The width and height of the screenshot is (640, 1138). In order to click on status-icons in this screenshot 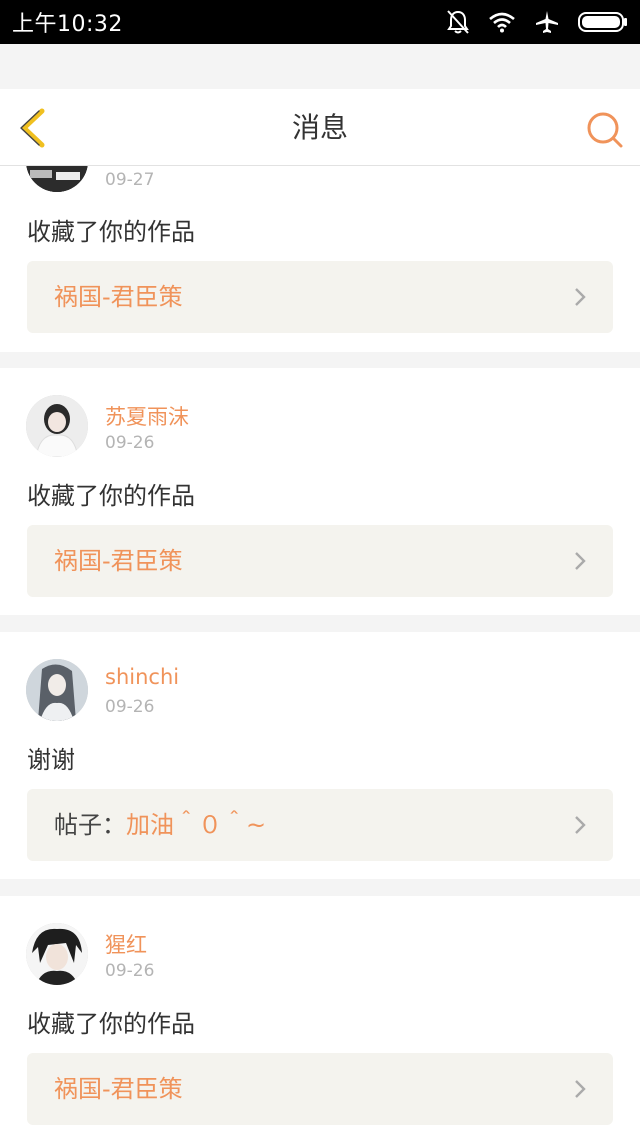, I will do `click(537, 22)`.